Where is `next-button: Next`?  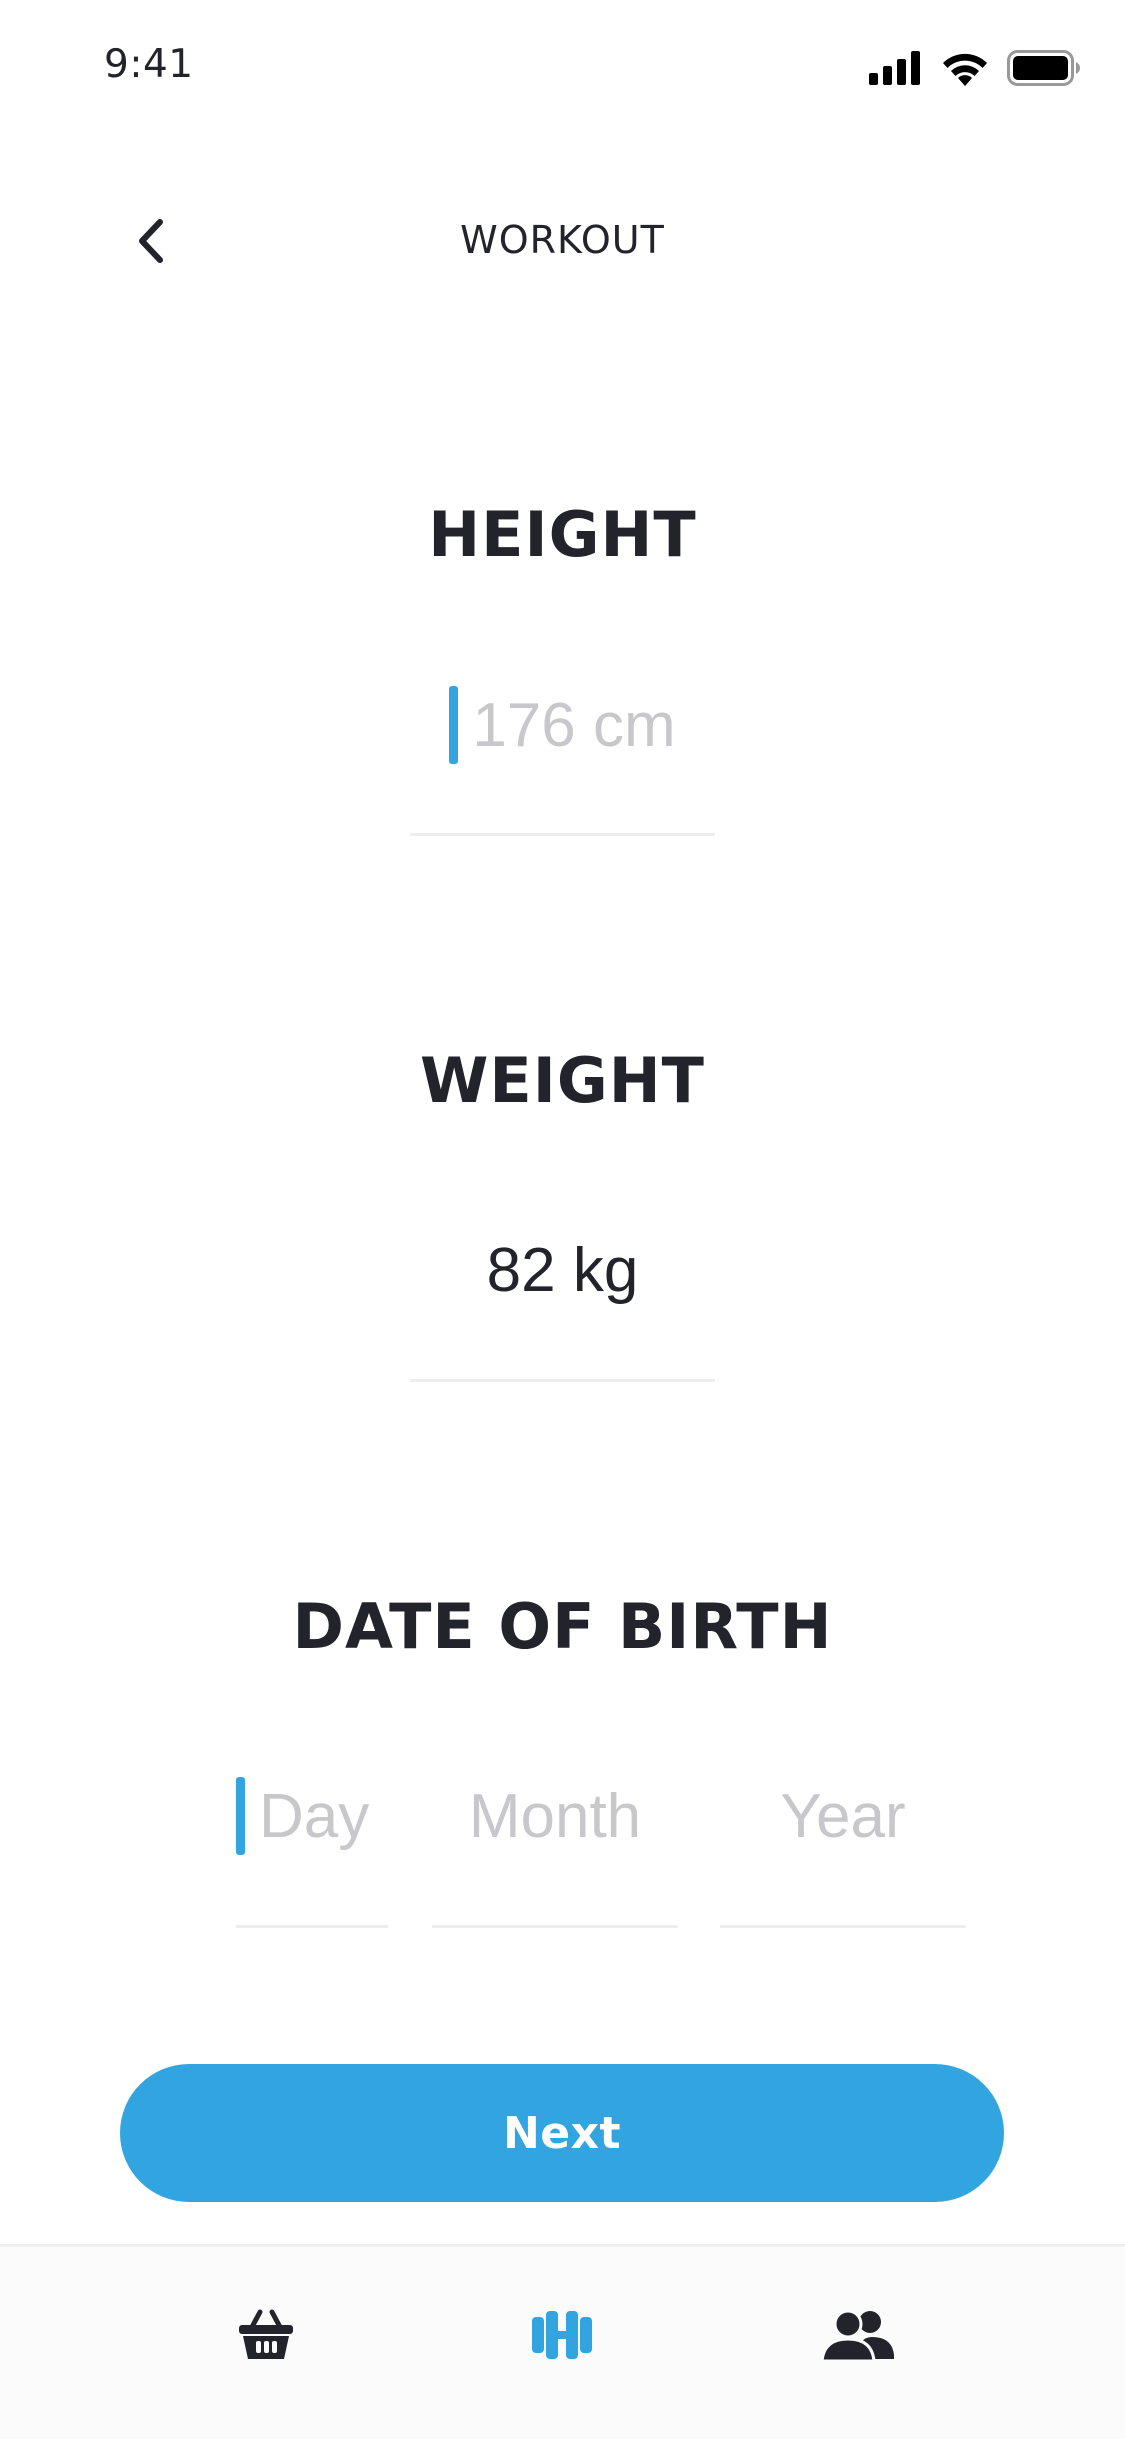 next-button: Next is located at coordinates (562, 2133).